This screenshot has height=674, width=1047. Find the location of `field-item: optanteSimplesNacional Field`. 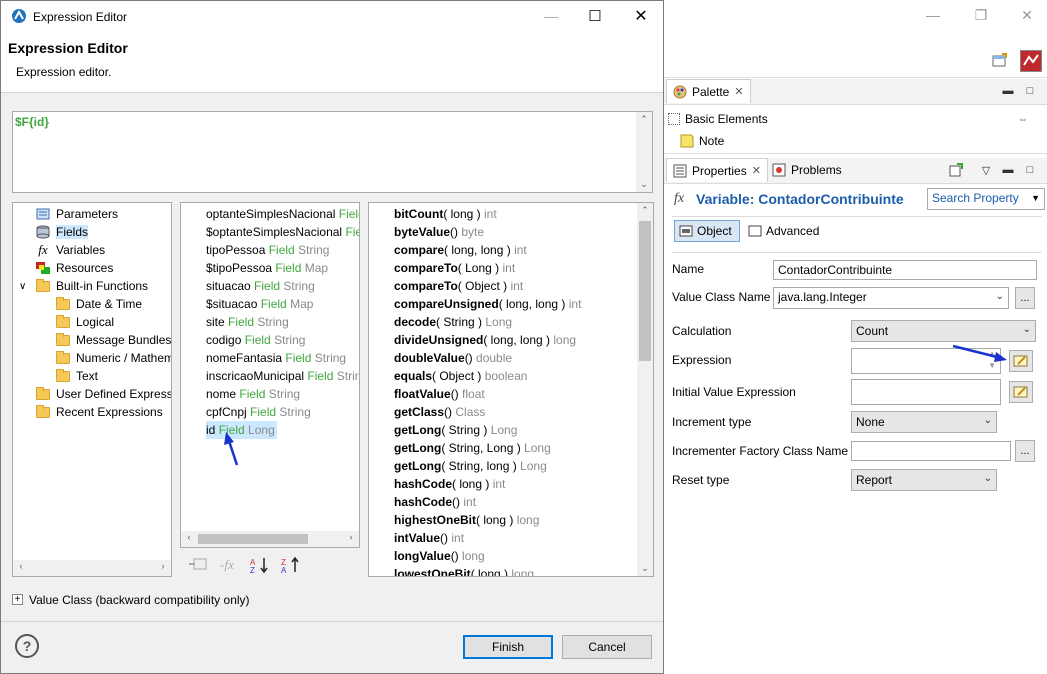

field-item: optanteSimplesNacional Field is located at coordinates (282, 214).